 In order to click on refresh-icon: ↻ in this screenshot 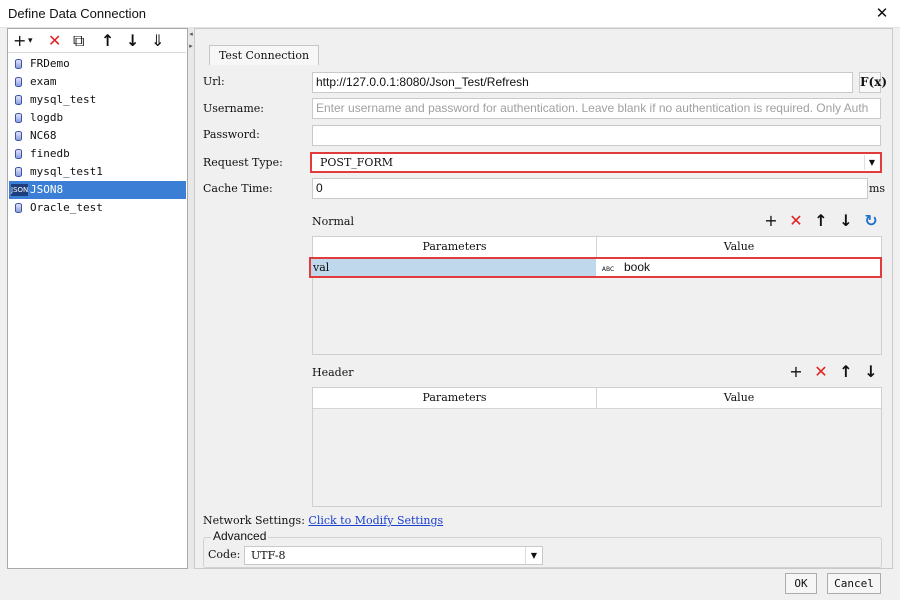, I will do `click(871, 221)`.